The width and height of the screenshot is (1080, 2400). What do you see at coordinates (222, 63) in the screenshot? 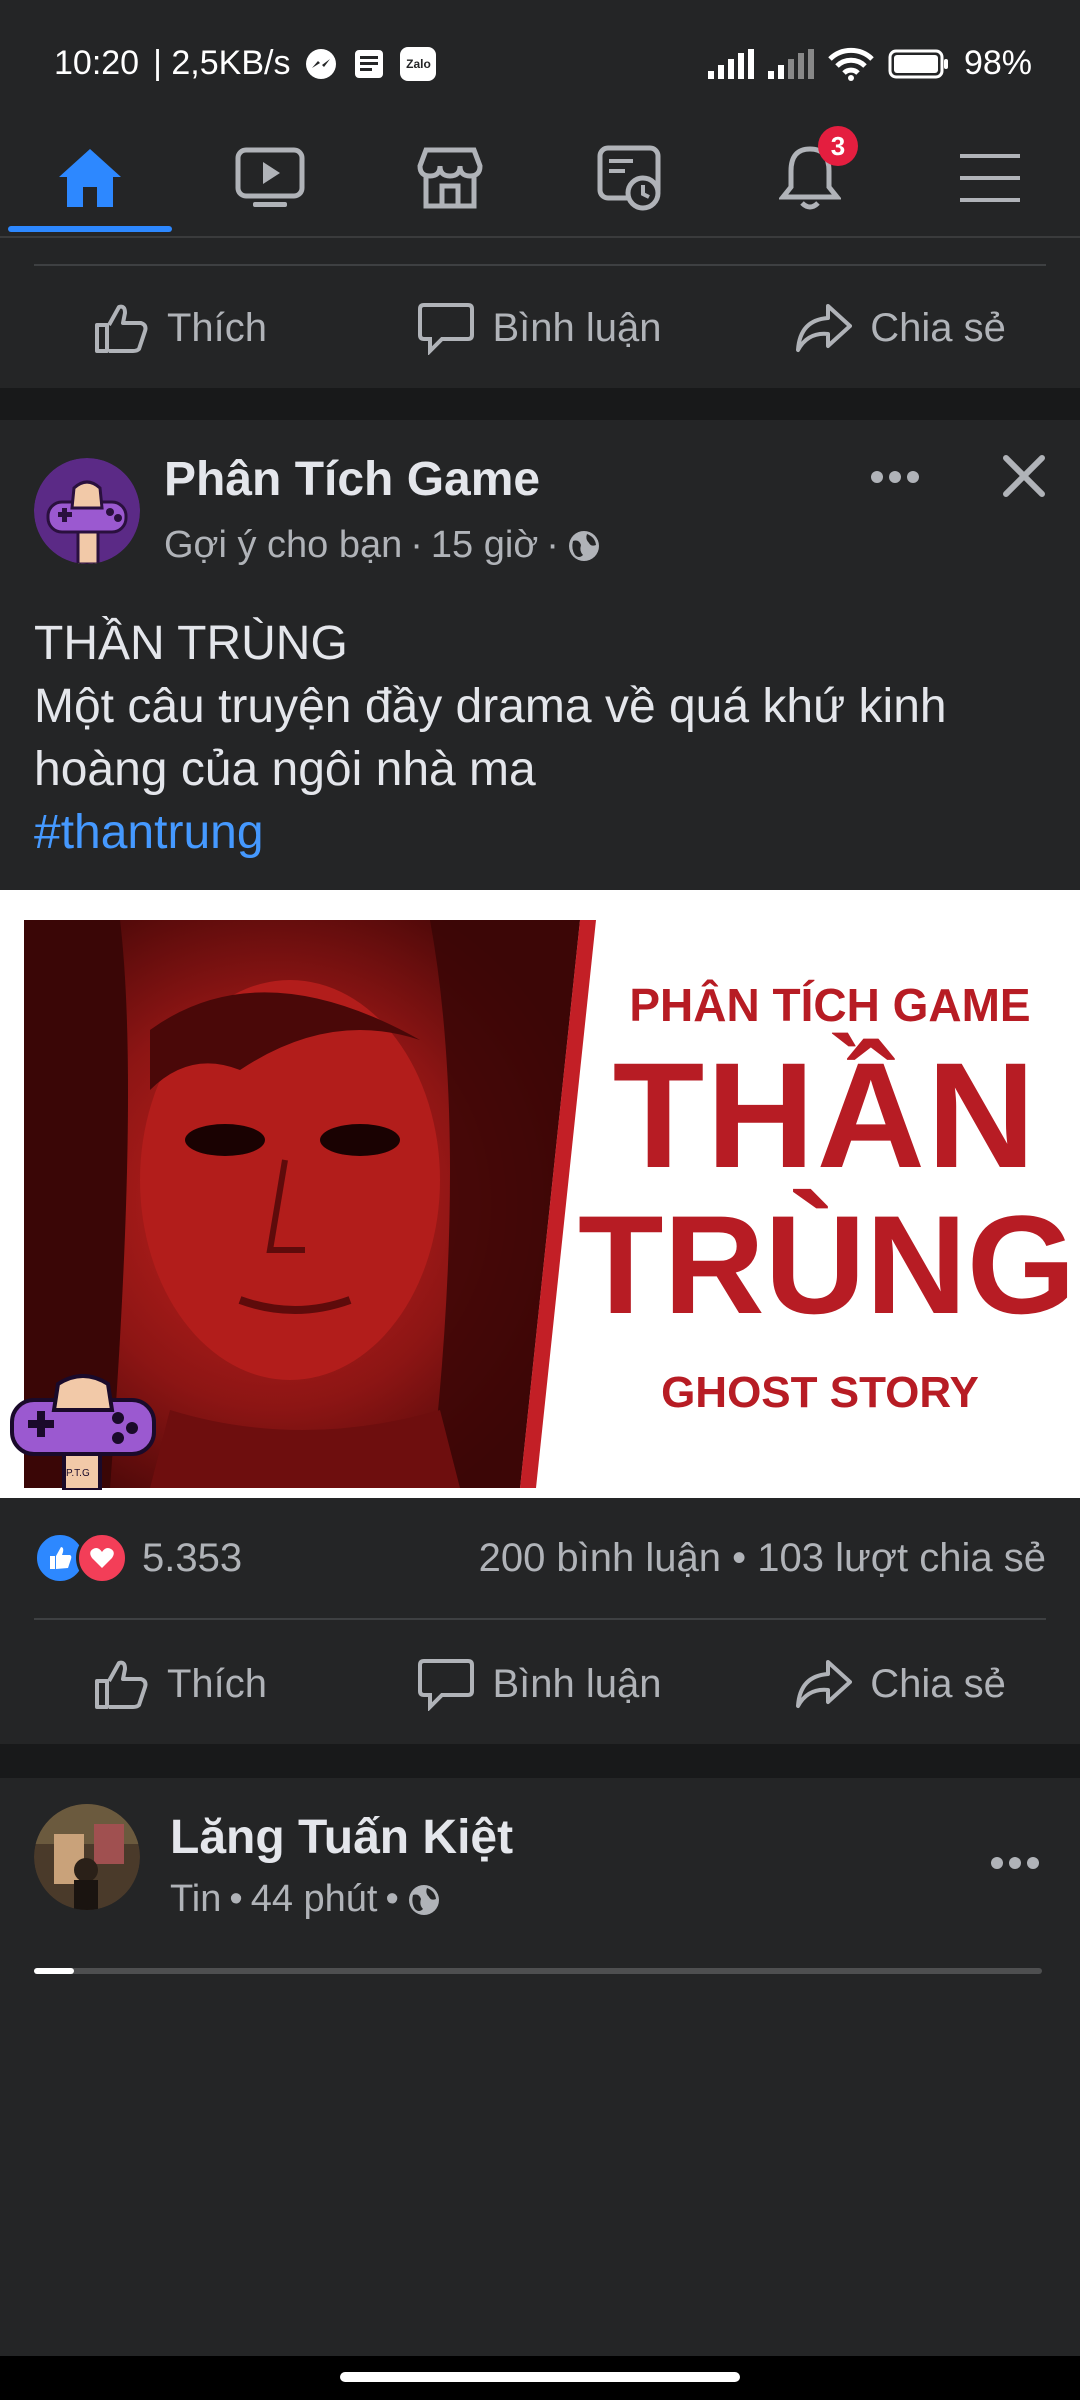
I see `status-speed: | 2,5KB/s` at bounding box center [222, 63].